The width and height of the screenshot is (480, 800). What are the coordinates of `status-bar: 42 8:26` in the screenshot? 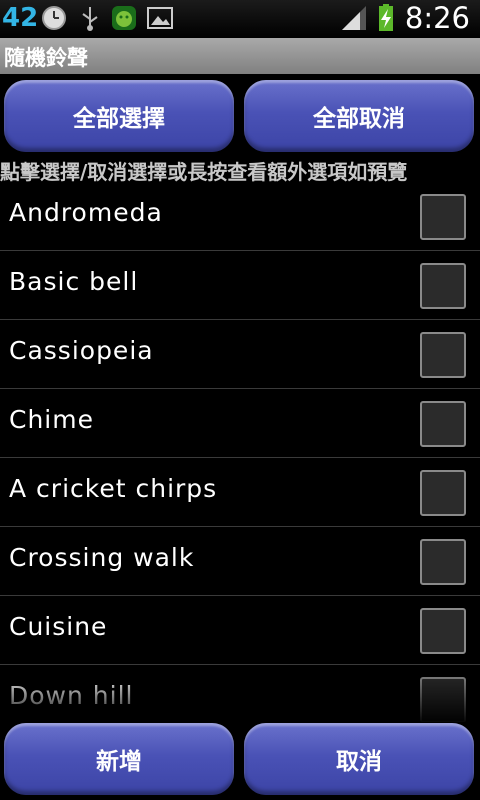 It's located at (240, 19).